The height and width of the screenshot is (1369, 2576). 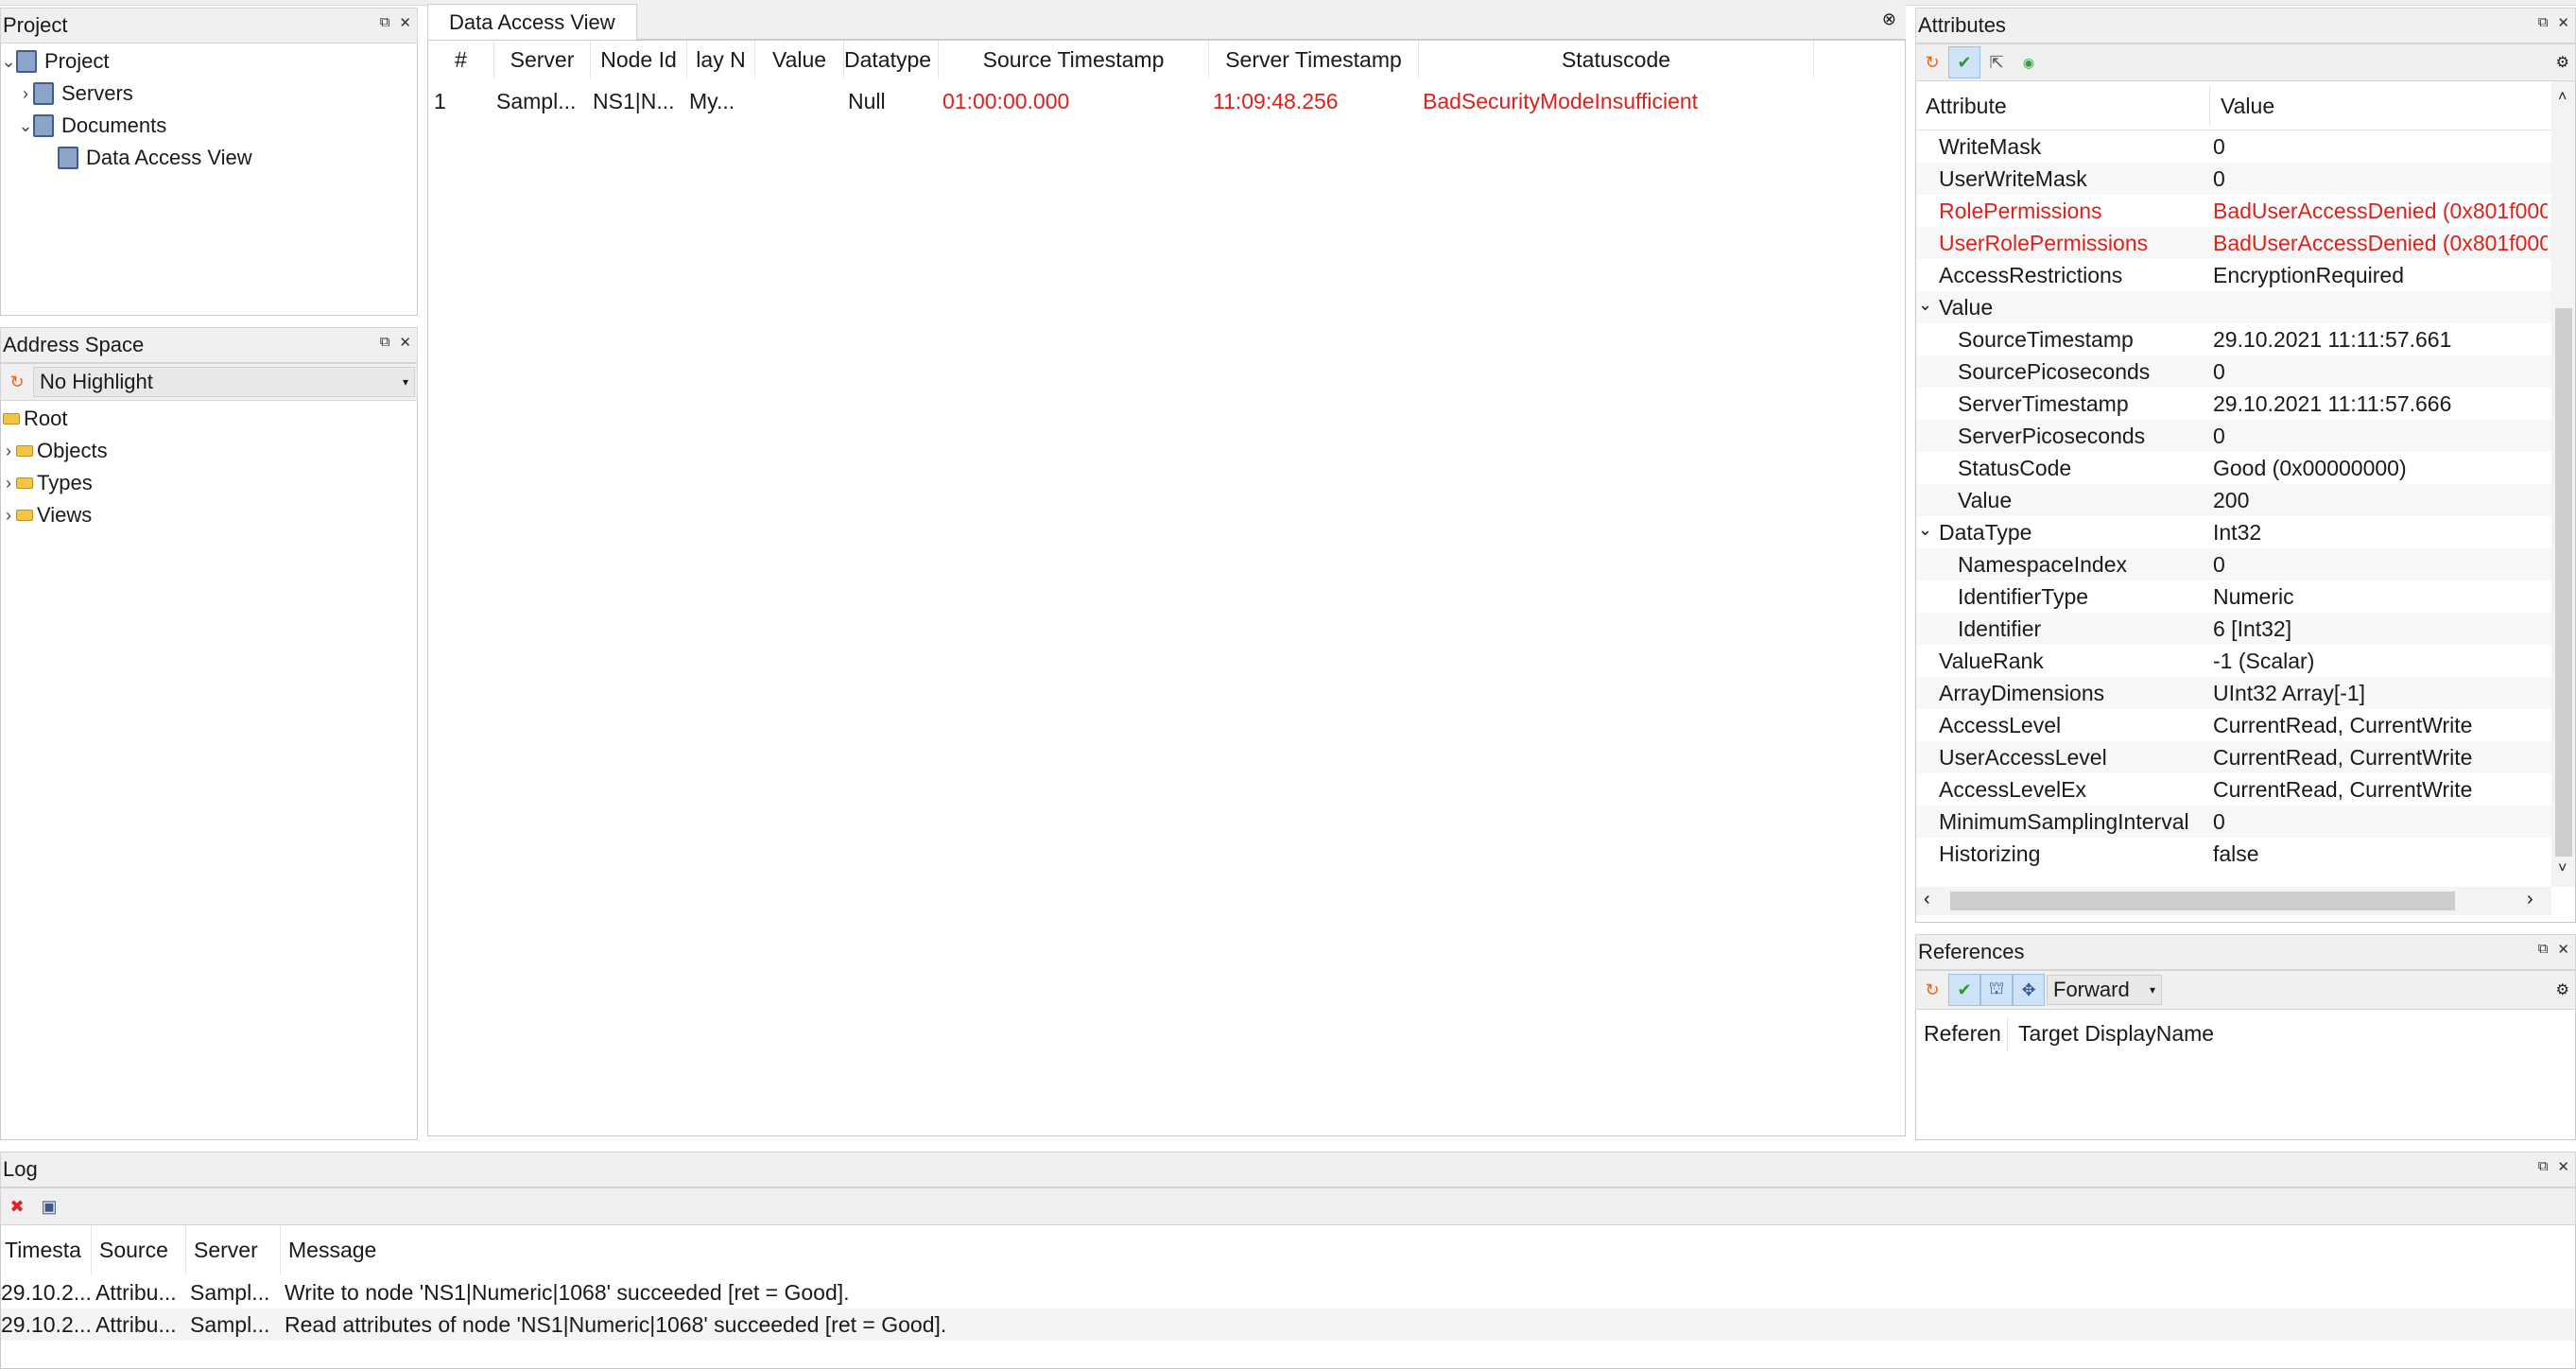 What do you see at coordinates (46, 515) in the screenshot?
I see `tree-item-views: › Views` at bounding box center [46, 515].